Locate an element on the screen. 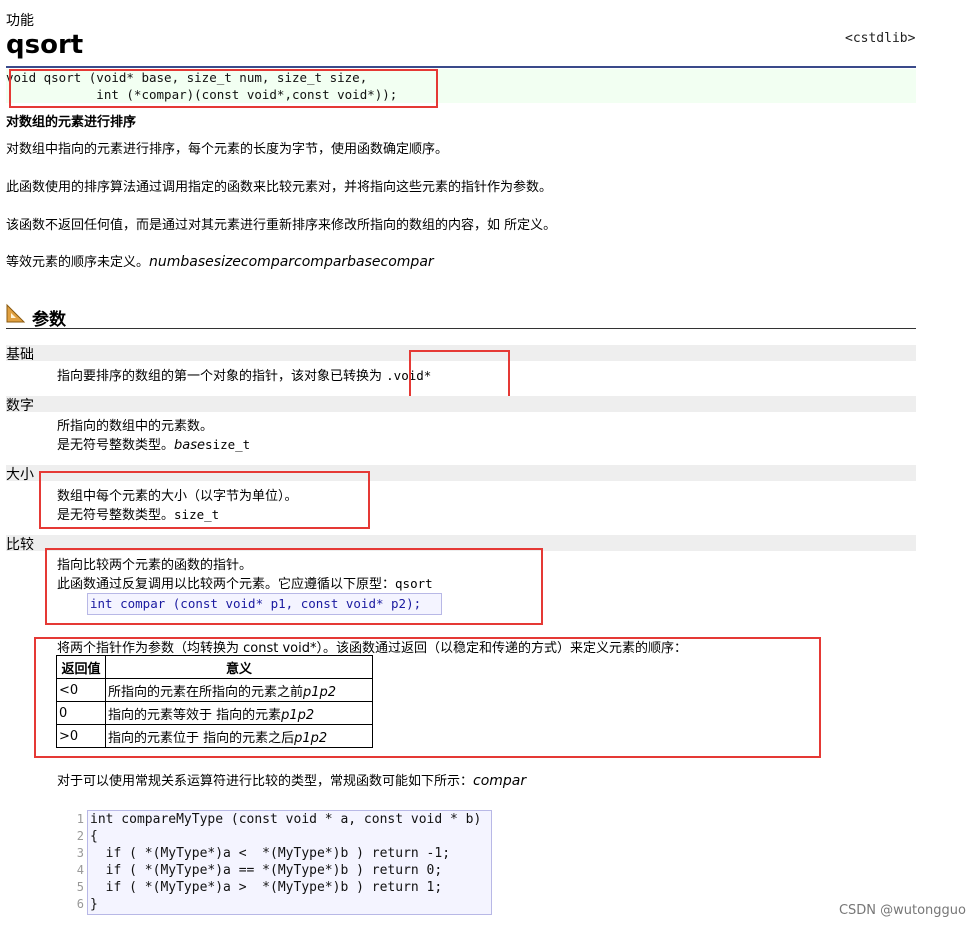 The image size is (976, 928). header-library: <cstdlib> is located at coordinates (880, 38).